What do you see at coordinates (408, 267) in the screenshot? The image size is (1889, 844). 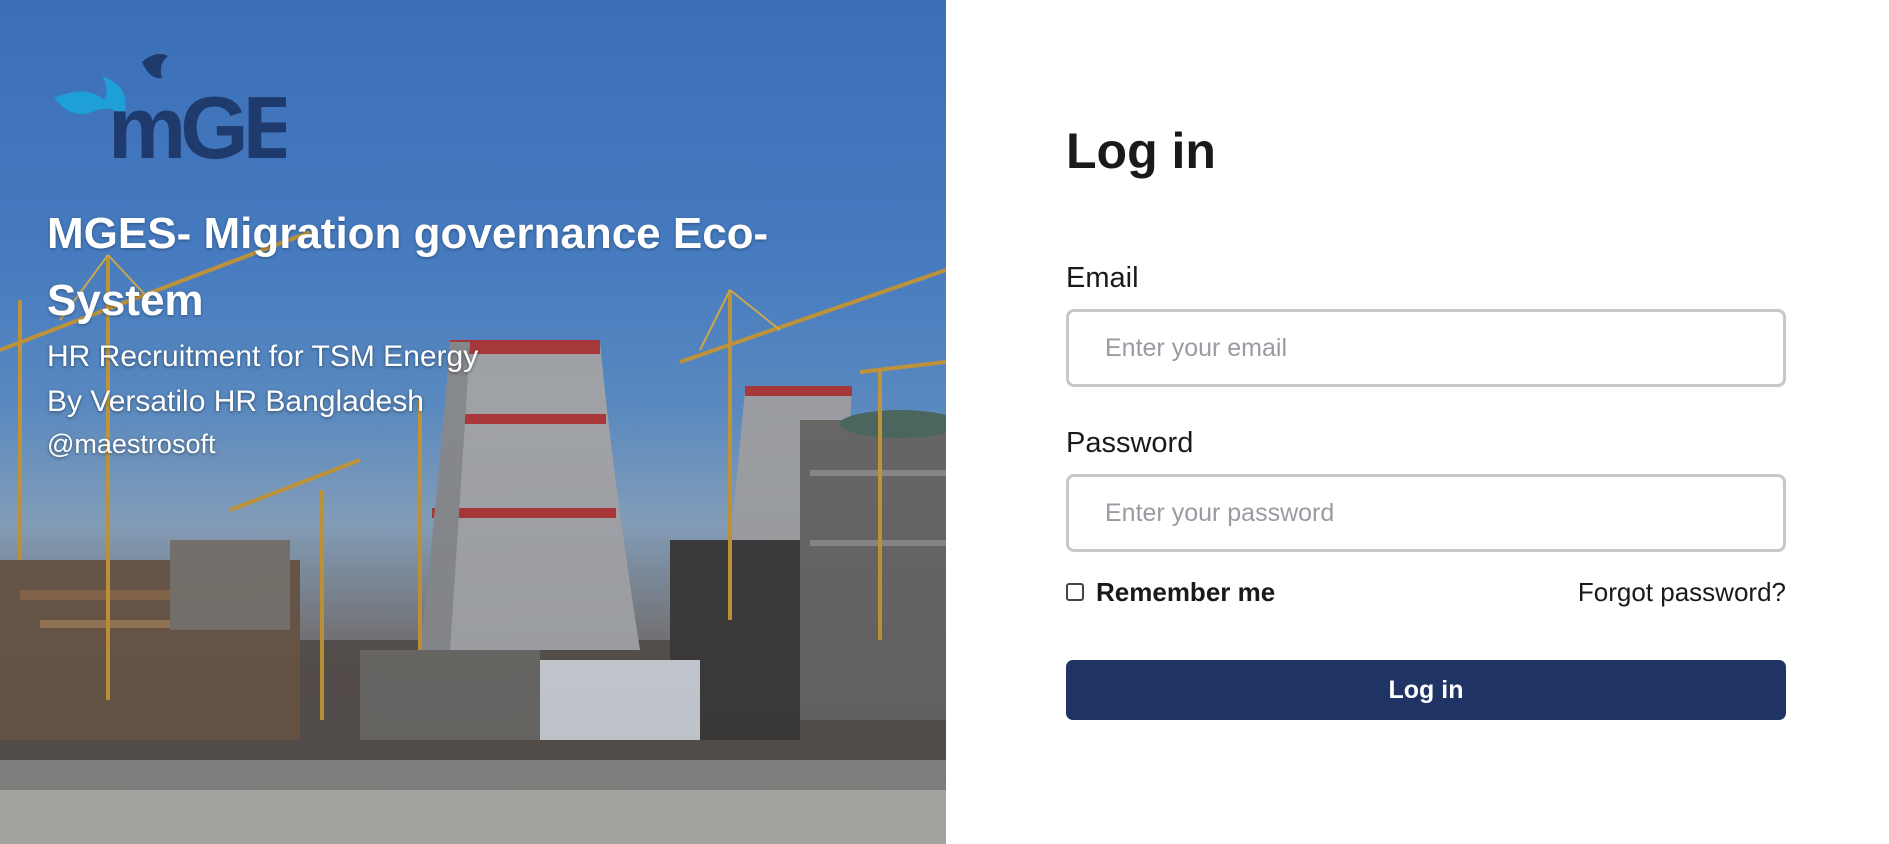 I see `hero-title: MGES- Migration governance Eco-System` at bounding box center [408, 267].